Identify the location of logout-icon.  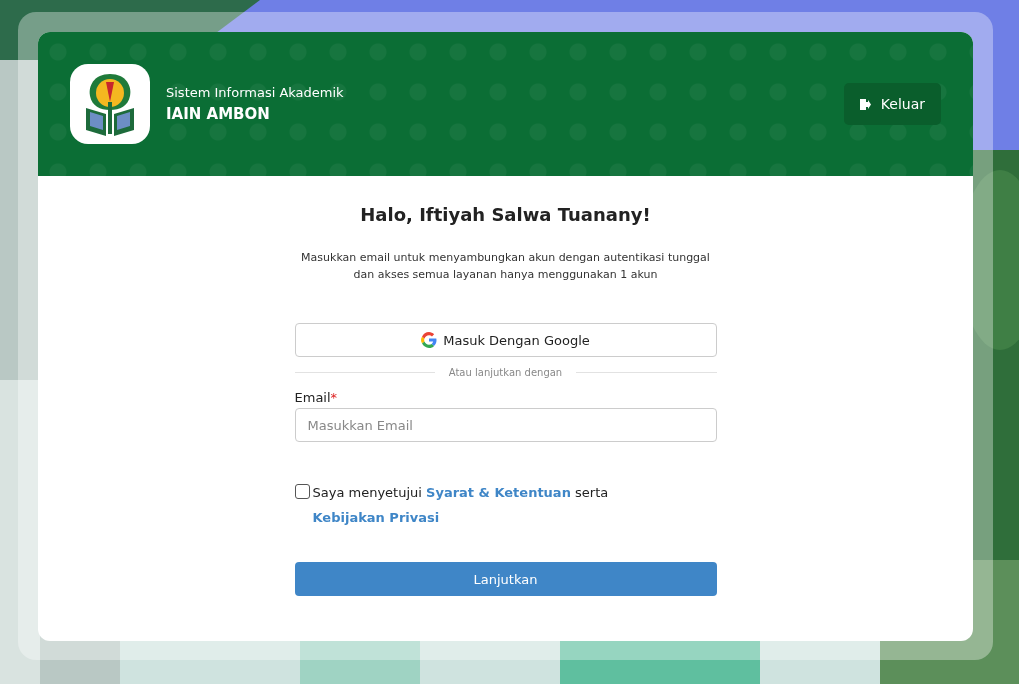
(865, 104).